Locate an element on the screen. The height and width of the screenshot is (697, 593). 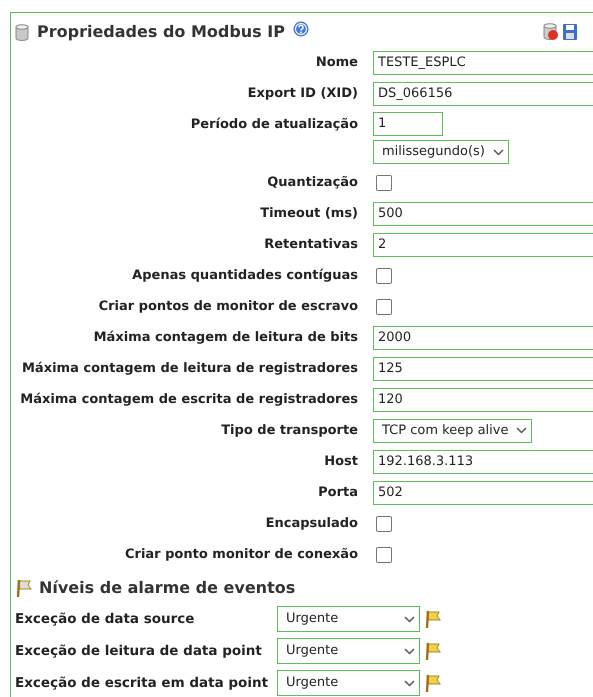
text-field: 125 is located at coordinates (483, 368).